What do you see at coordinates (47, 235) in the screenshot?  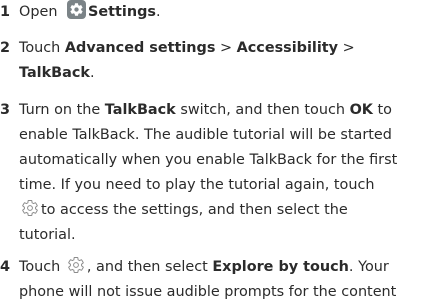 I see `step-3-line-6: tutorial.` at bounding box center [47, 235].